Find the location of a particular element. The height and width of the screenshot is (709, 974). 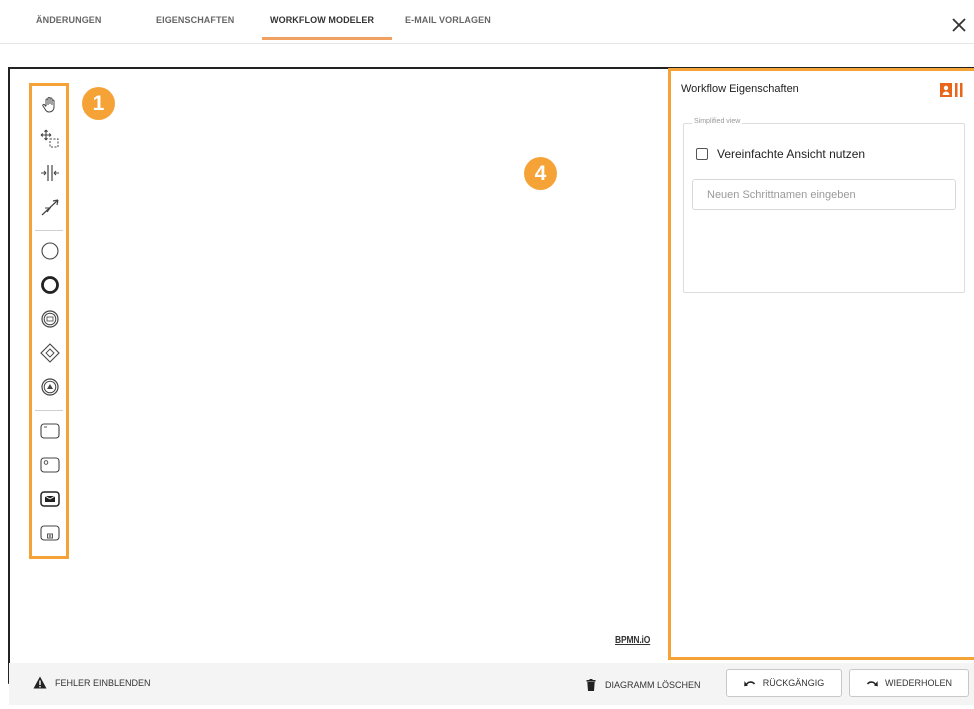

intermediate-event-icon is located at coordinates (50, 319).